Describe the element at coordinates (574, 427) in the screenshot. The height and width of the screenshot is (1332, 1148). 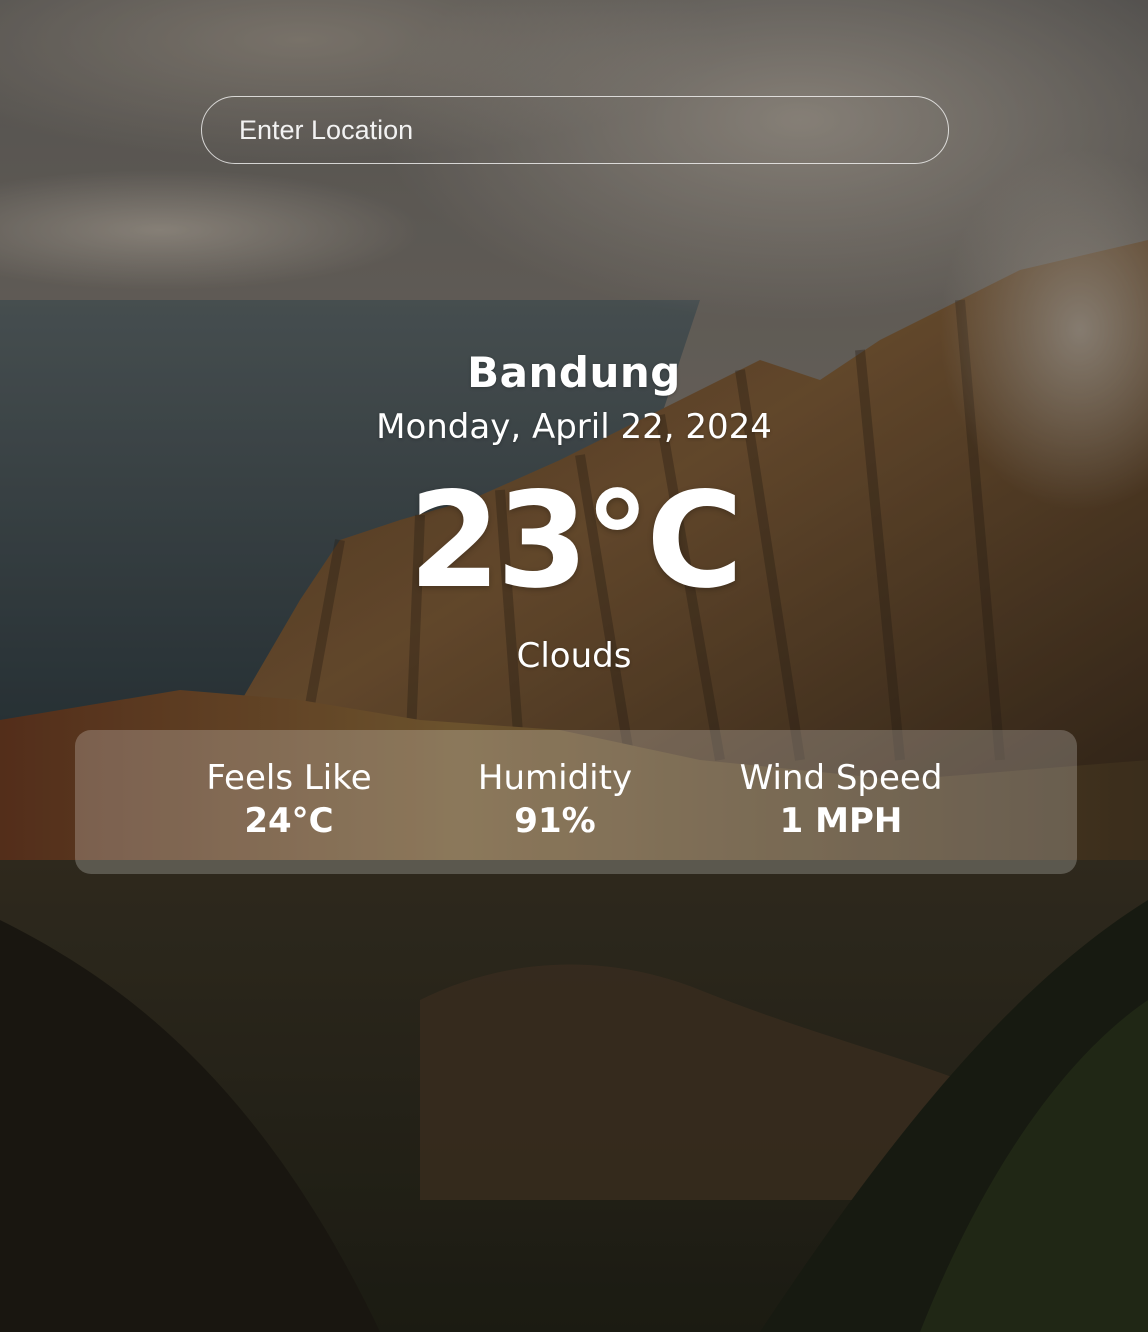
I see `current-date: Monday, April 22, 2024` at that location.